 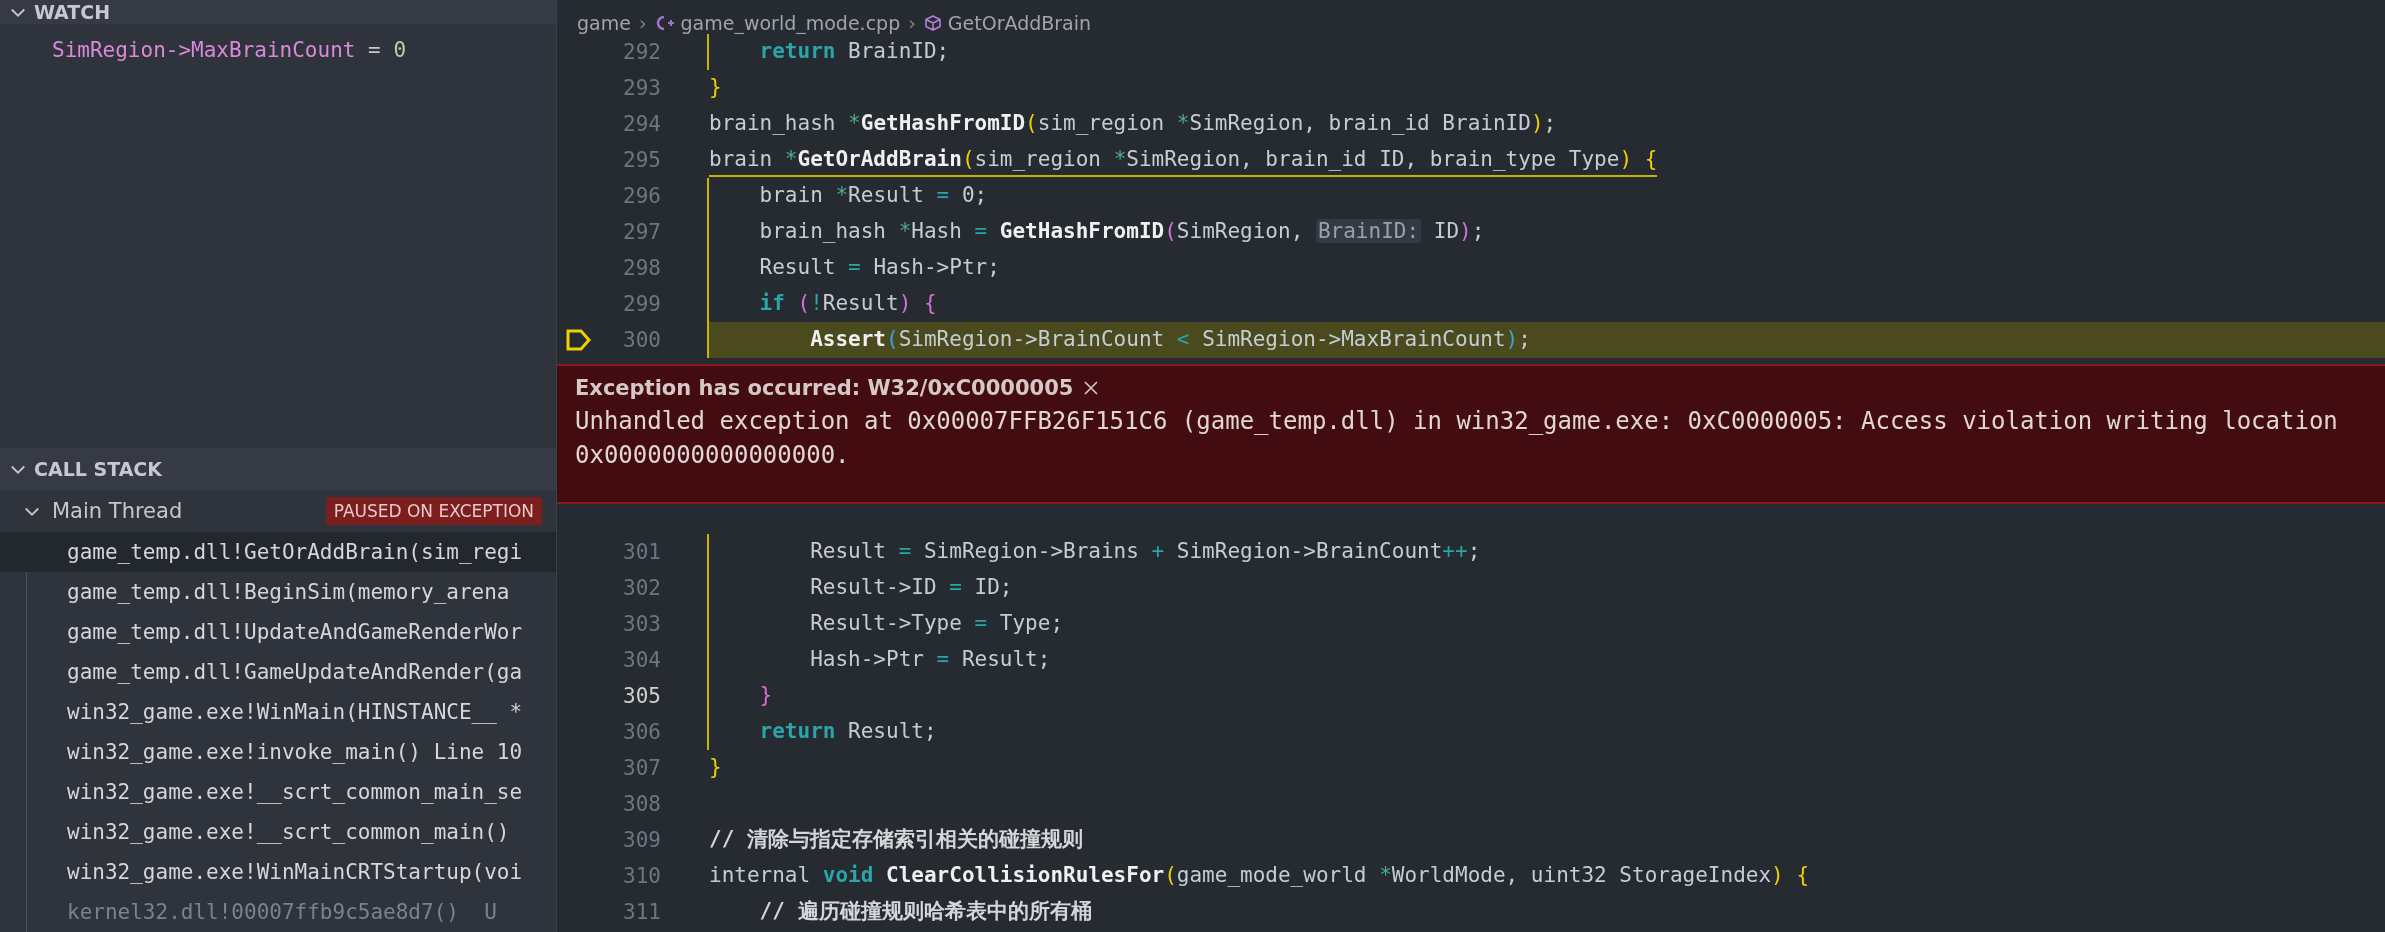 I want to click on line-number: 292, so click(x=641, y=52).